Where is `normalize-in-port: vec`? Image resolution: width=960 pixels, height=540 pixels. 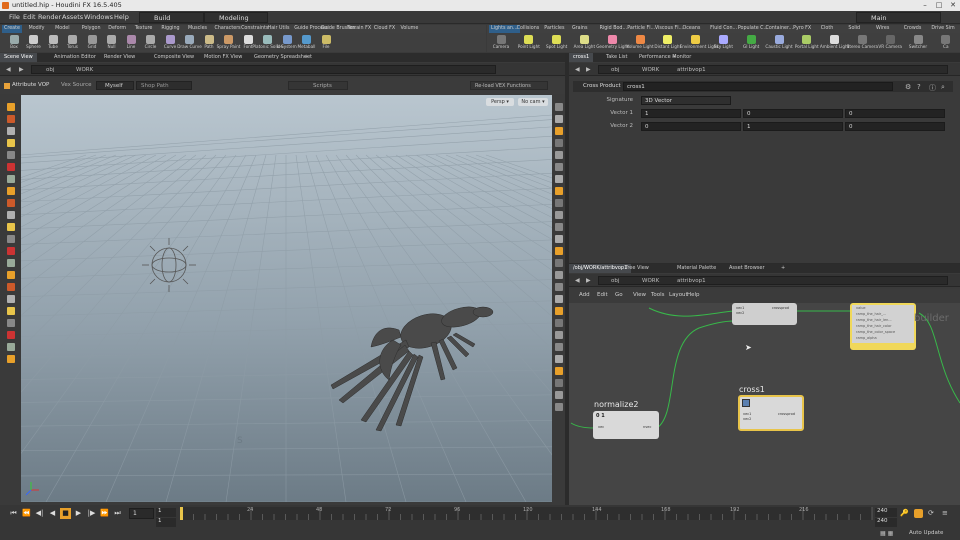
normalize-in-port: vec is located at coordinates (601, 427).